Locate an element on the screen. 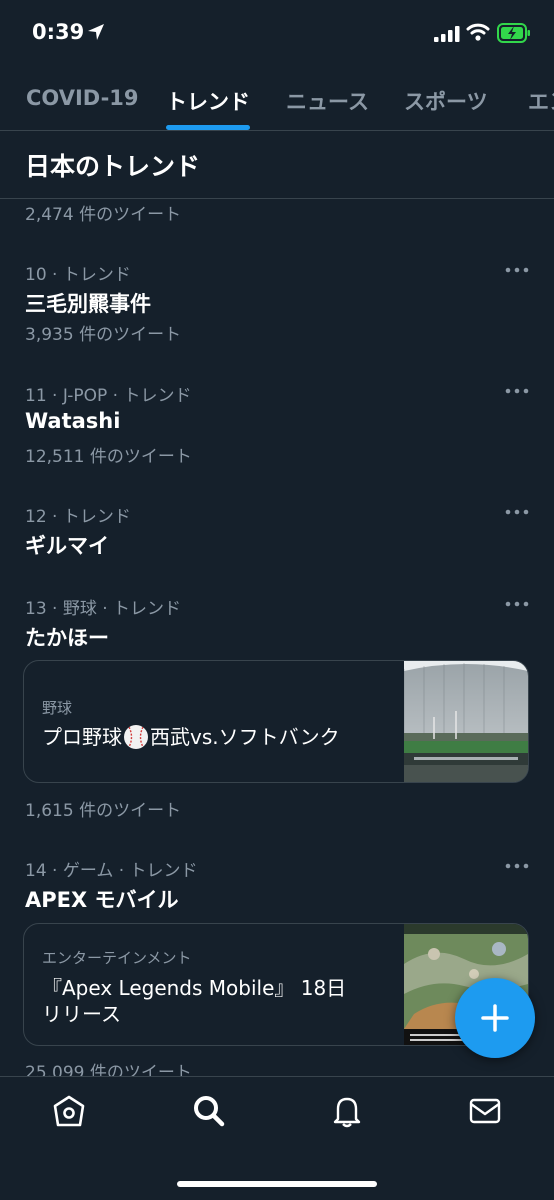  trend-topic: Watashi is located at coordinates (73, 421).